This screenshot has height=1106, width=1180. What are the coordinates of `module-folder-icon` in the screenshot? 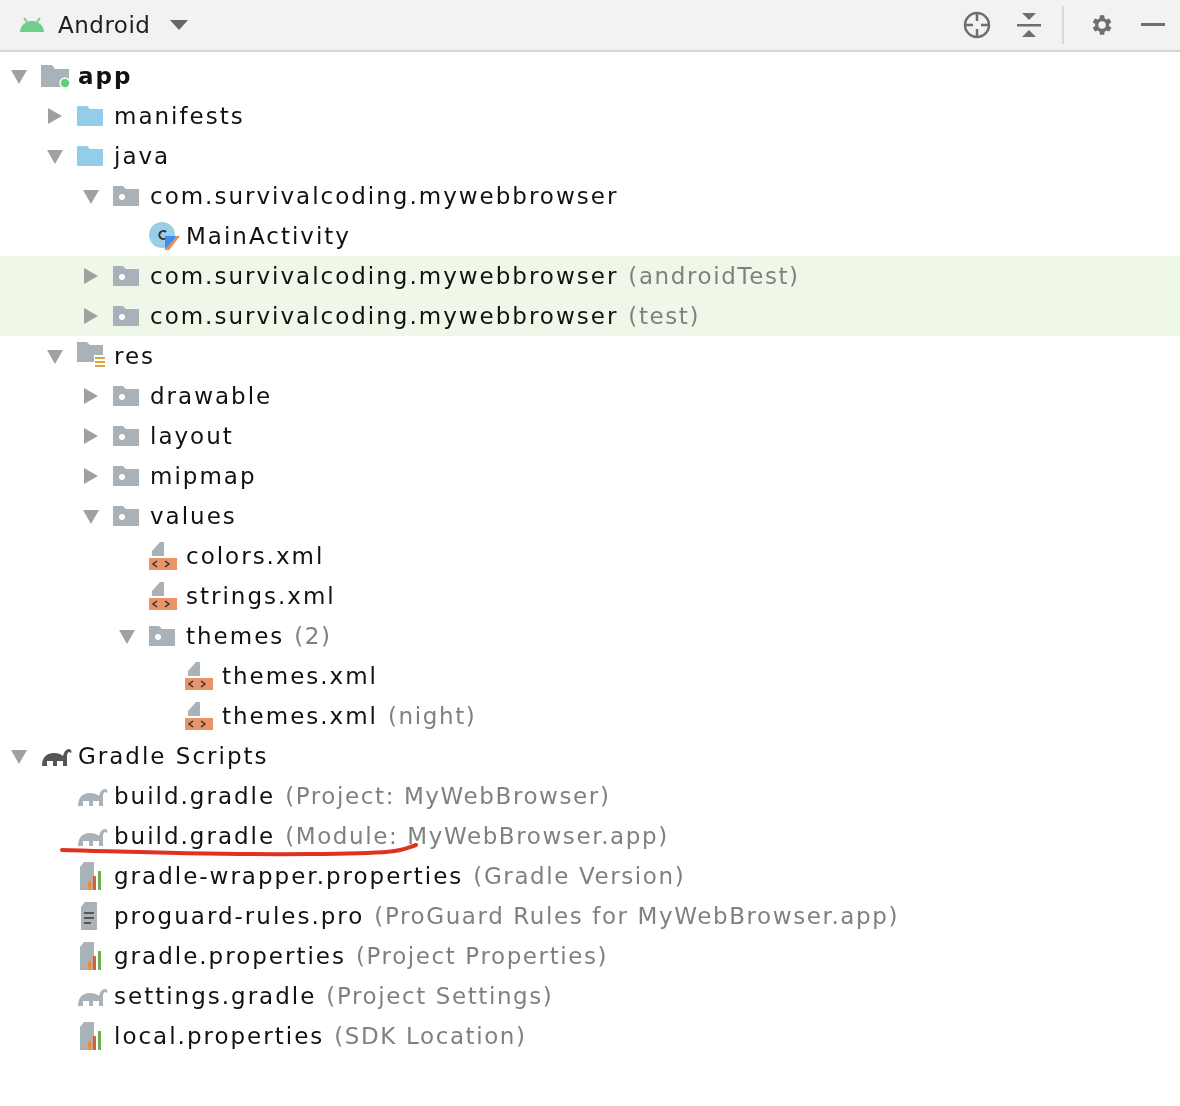 It's located at (56, 76).